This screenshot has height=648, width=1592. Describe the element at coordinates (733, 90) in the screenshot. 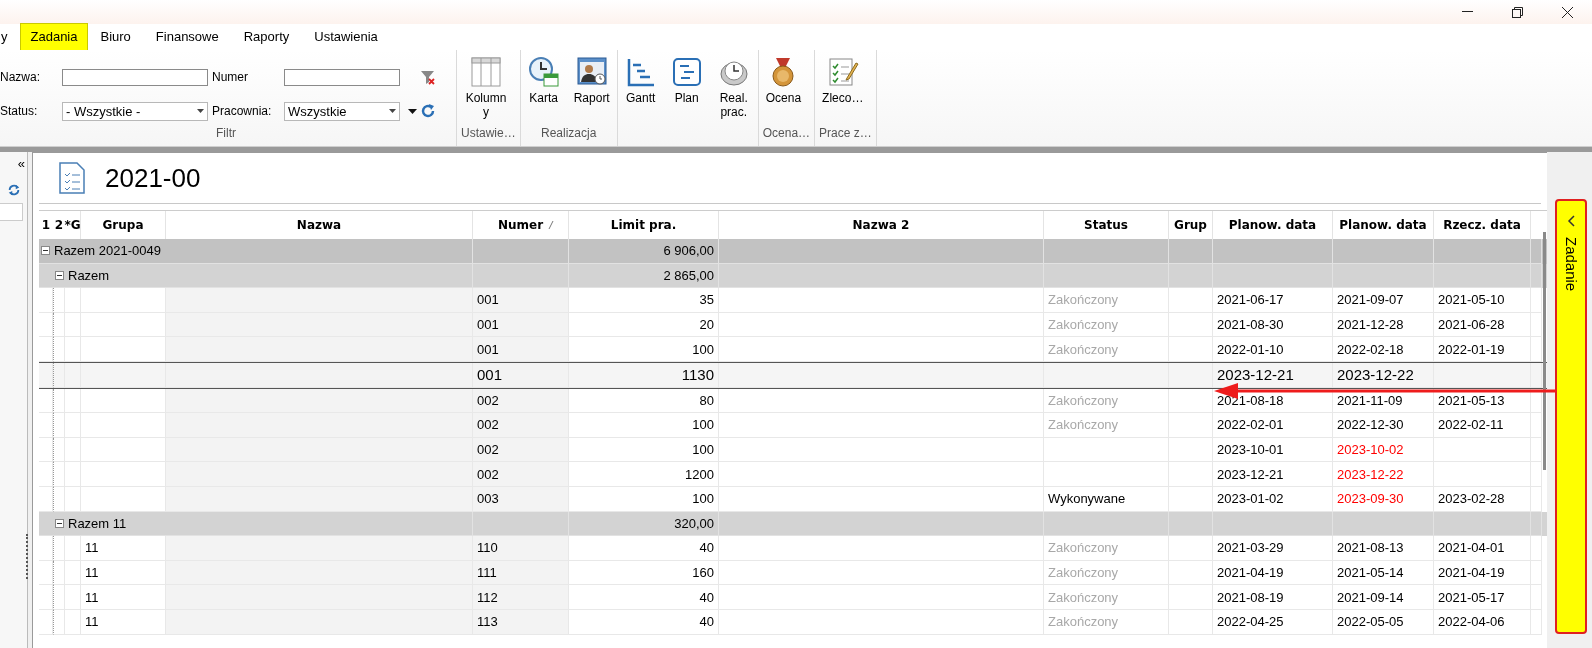

I see `ribbon-button: Real. prac.` at that location.